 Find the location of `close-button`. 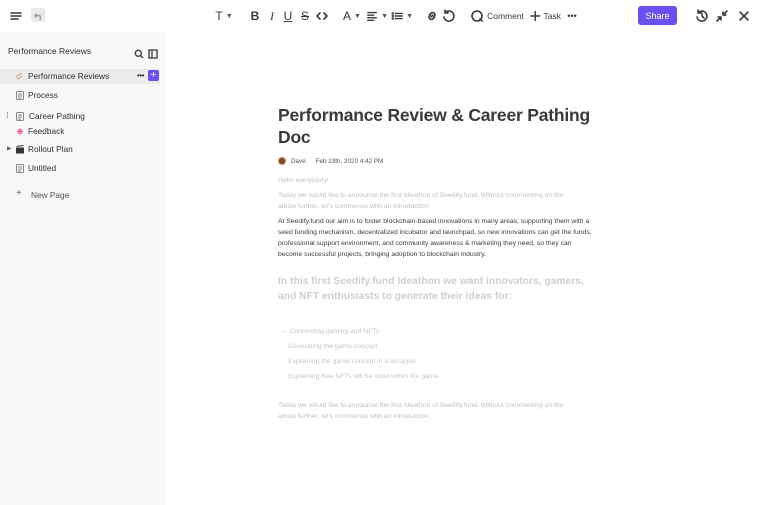

close-button is located at coordinates (744, 16).